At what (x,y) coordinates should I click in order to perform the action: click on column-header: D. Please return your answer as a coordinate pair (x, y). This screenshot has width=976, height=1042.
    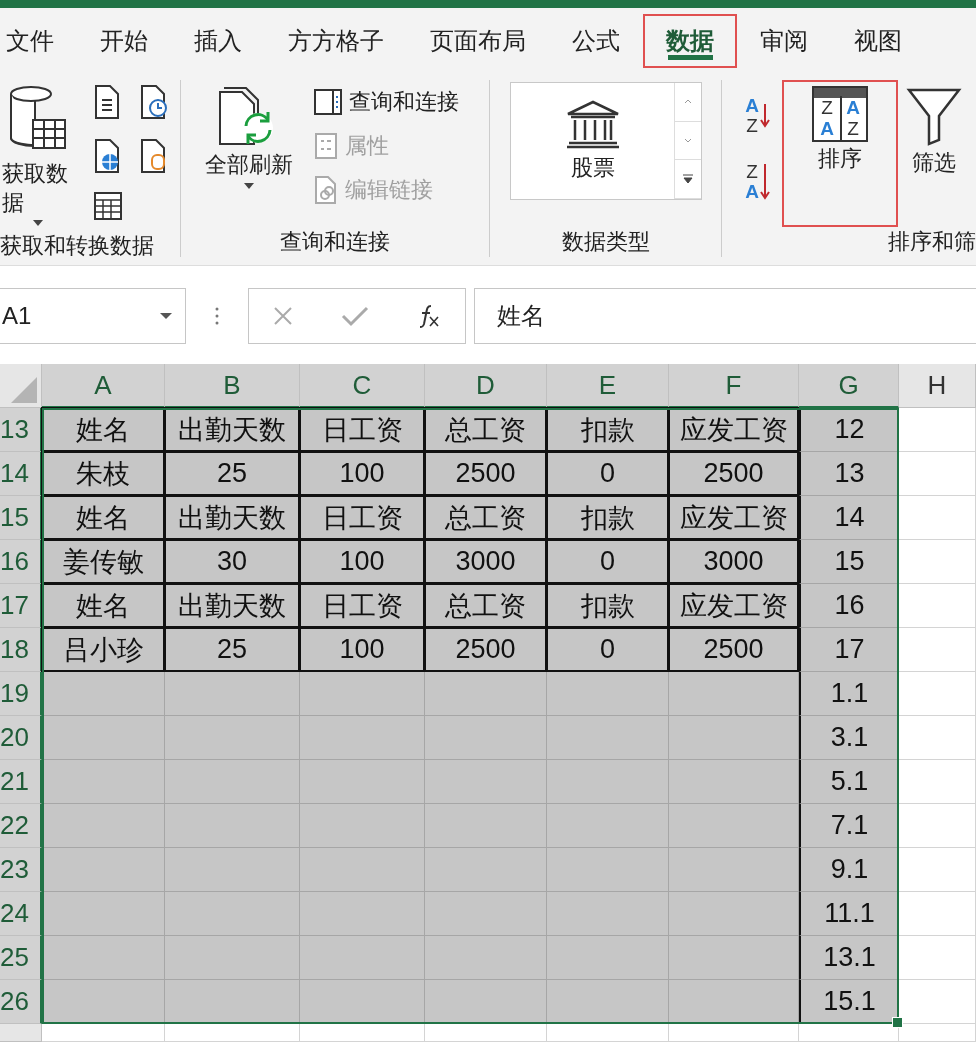
    Looking at the image, I should click on (486, 386).